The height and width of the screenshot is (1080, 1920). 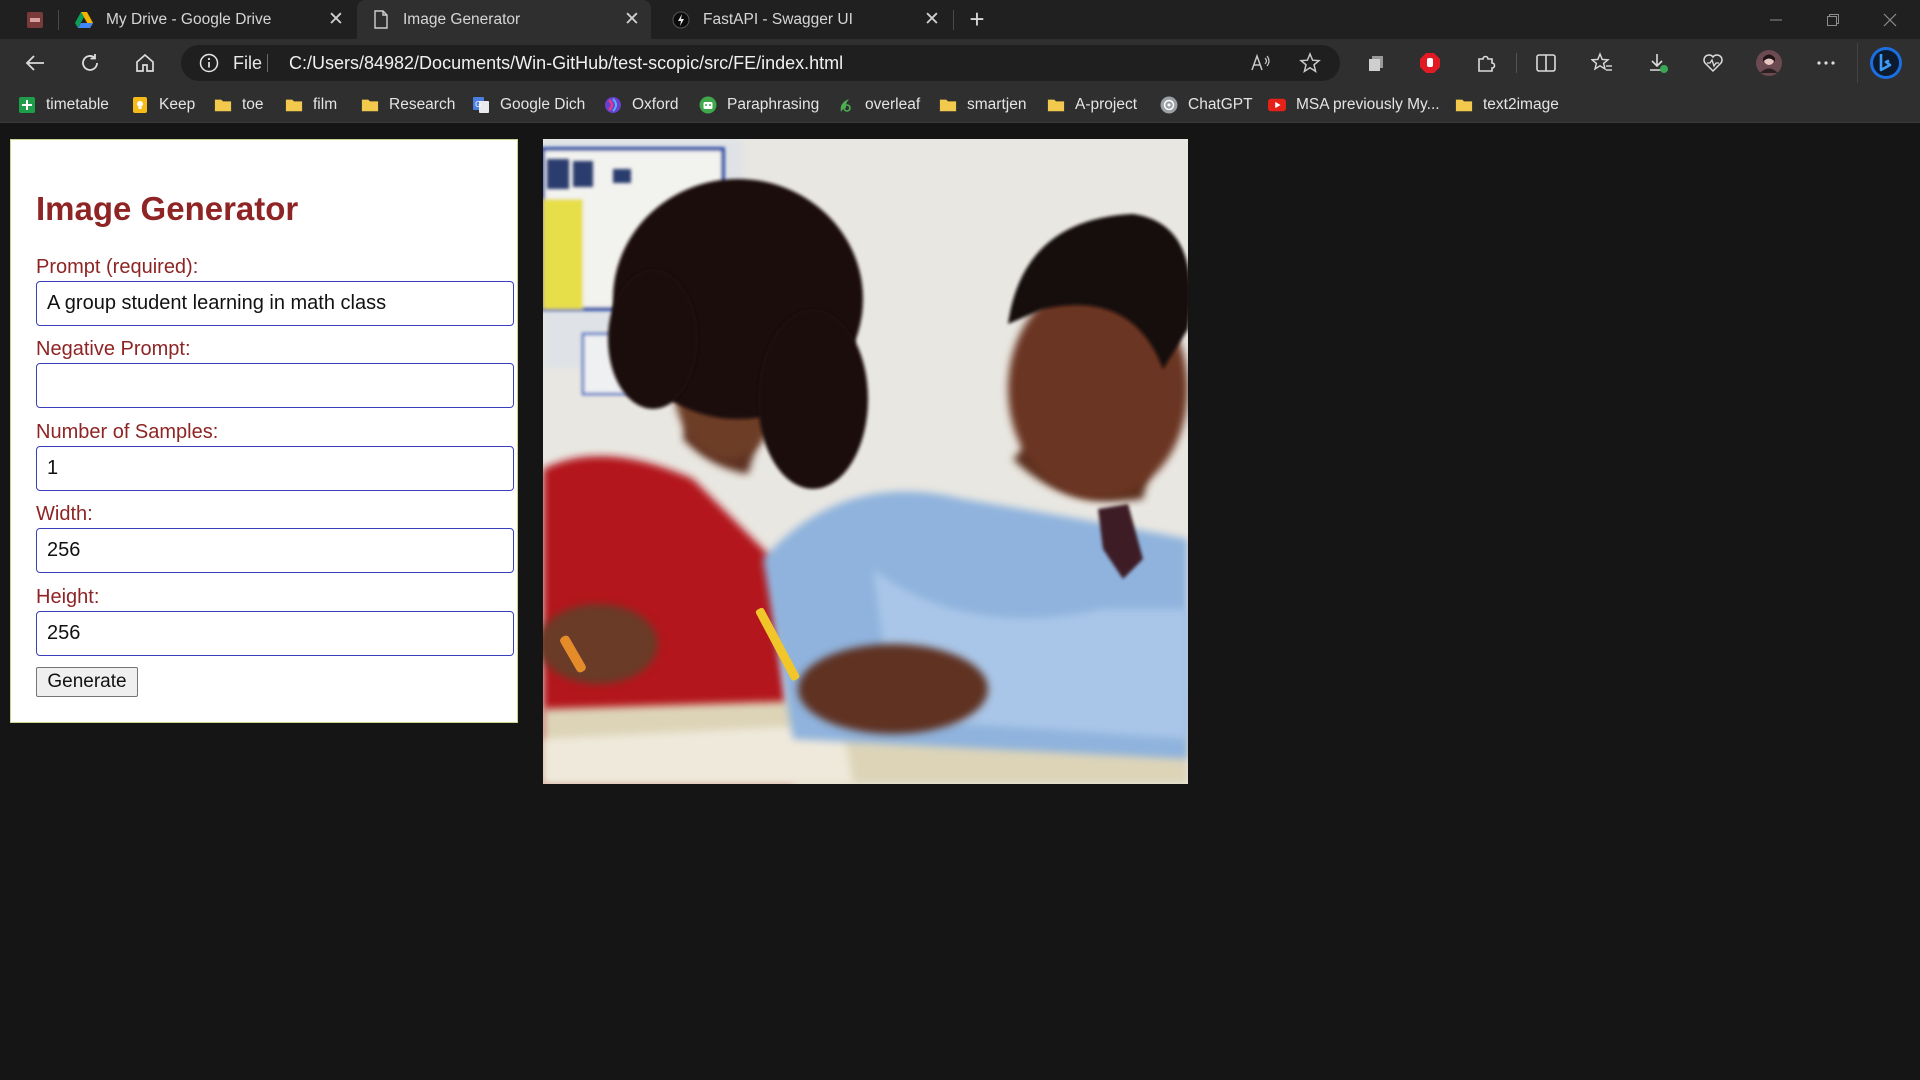 I want to click on bookmark-oxford: Oxford, so click(x=641, y=105).